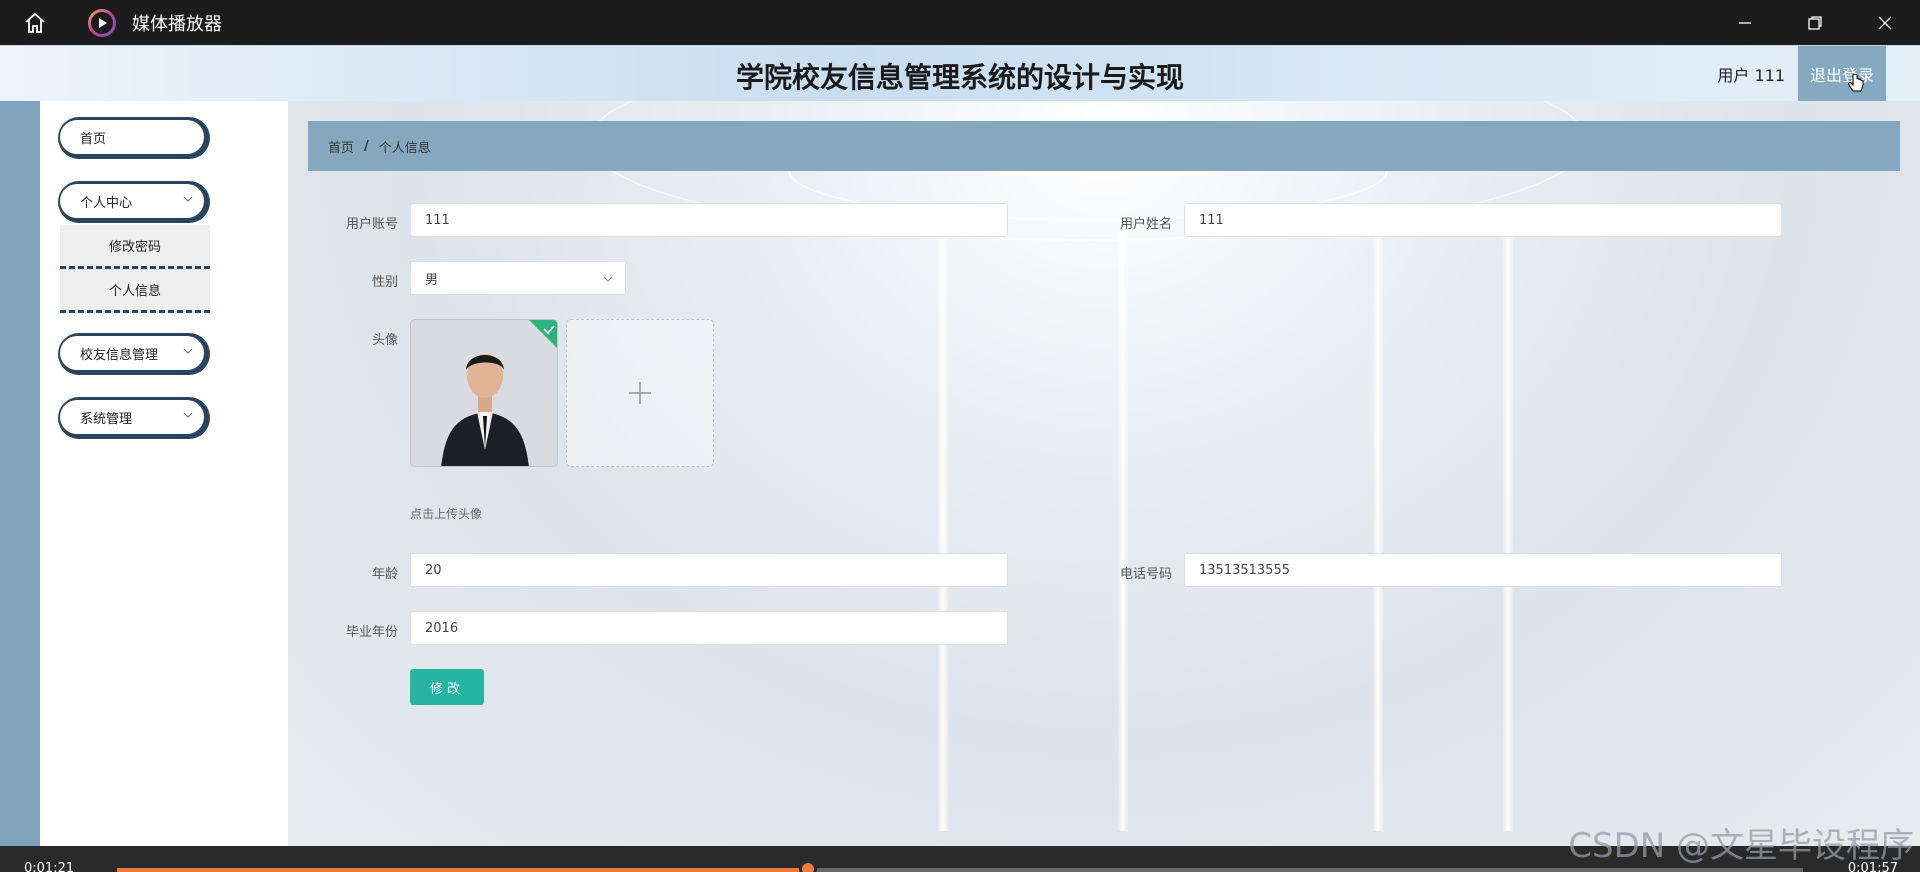 The height and width of the screenshot is (872, 1920). I want to click on sidebar-item-label: 个人信息, so click(134, 291).